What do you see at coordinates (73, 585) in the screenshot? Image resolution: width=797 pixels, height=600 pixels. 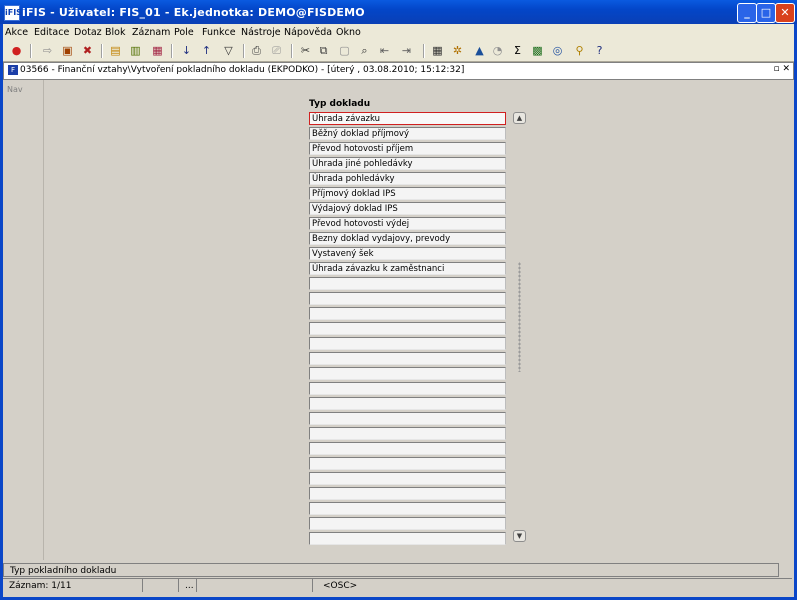 I see `record-counter: Záznam: 1/11` at bounding box center [73, 585].